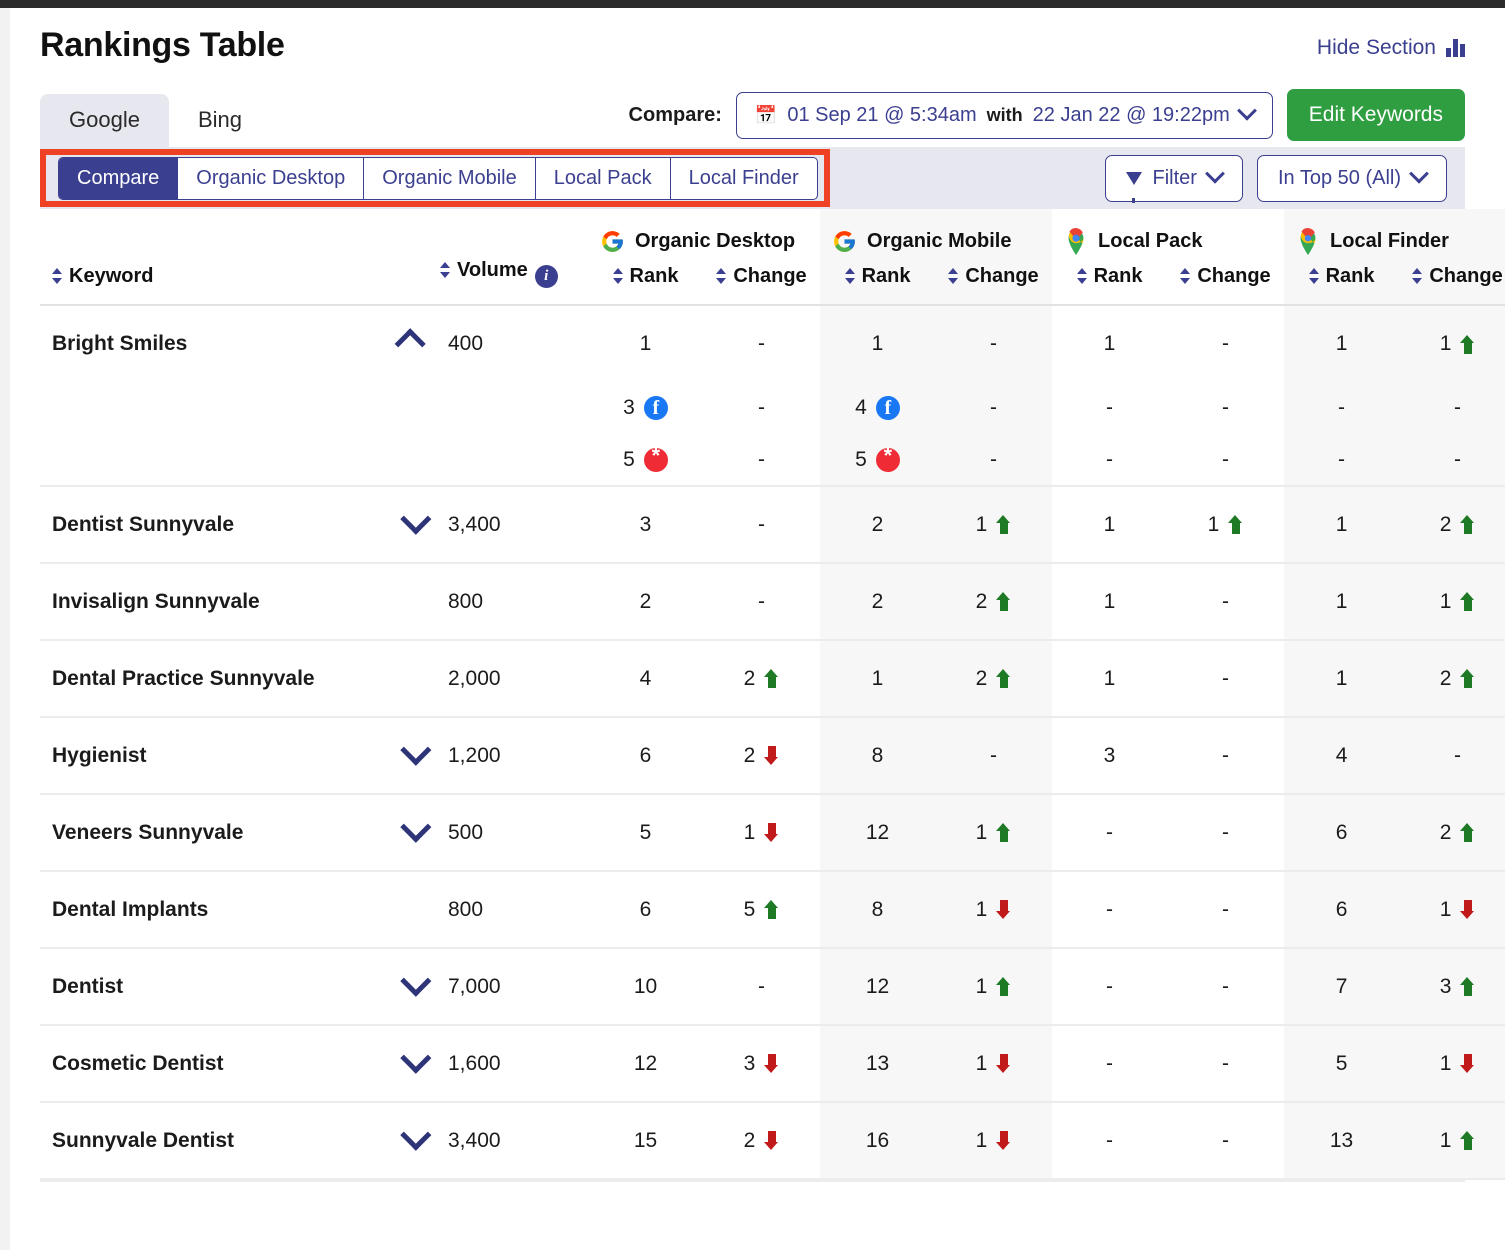  I want to click on subtab-organic-desktop: Organic Desktop, so click(271, 178).